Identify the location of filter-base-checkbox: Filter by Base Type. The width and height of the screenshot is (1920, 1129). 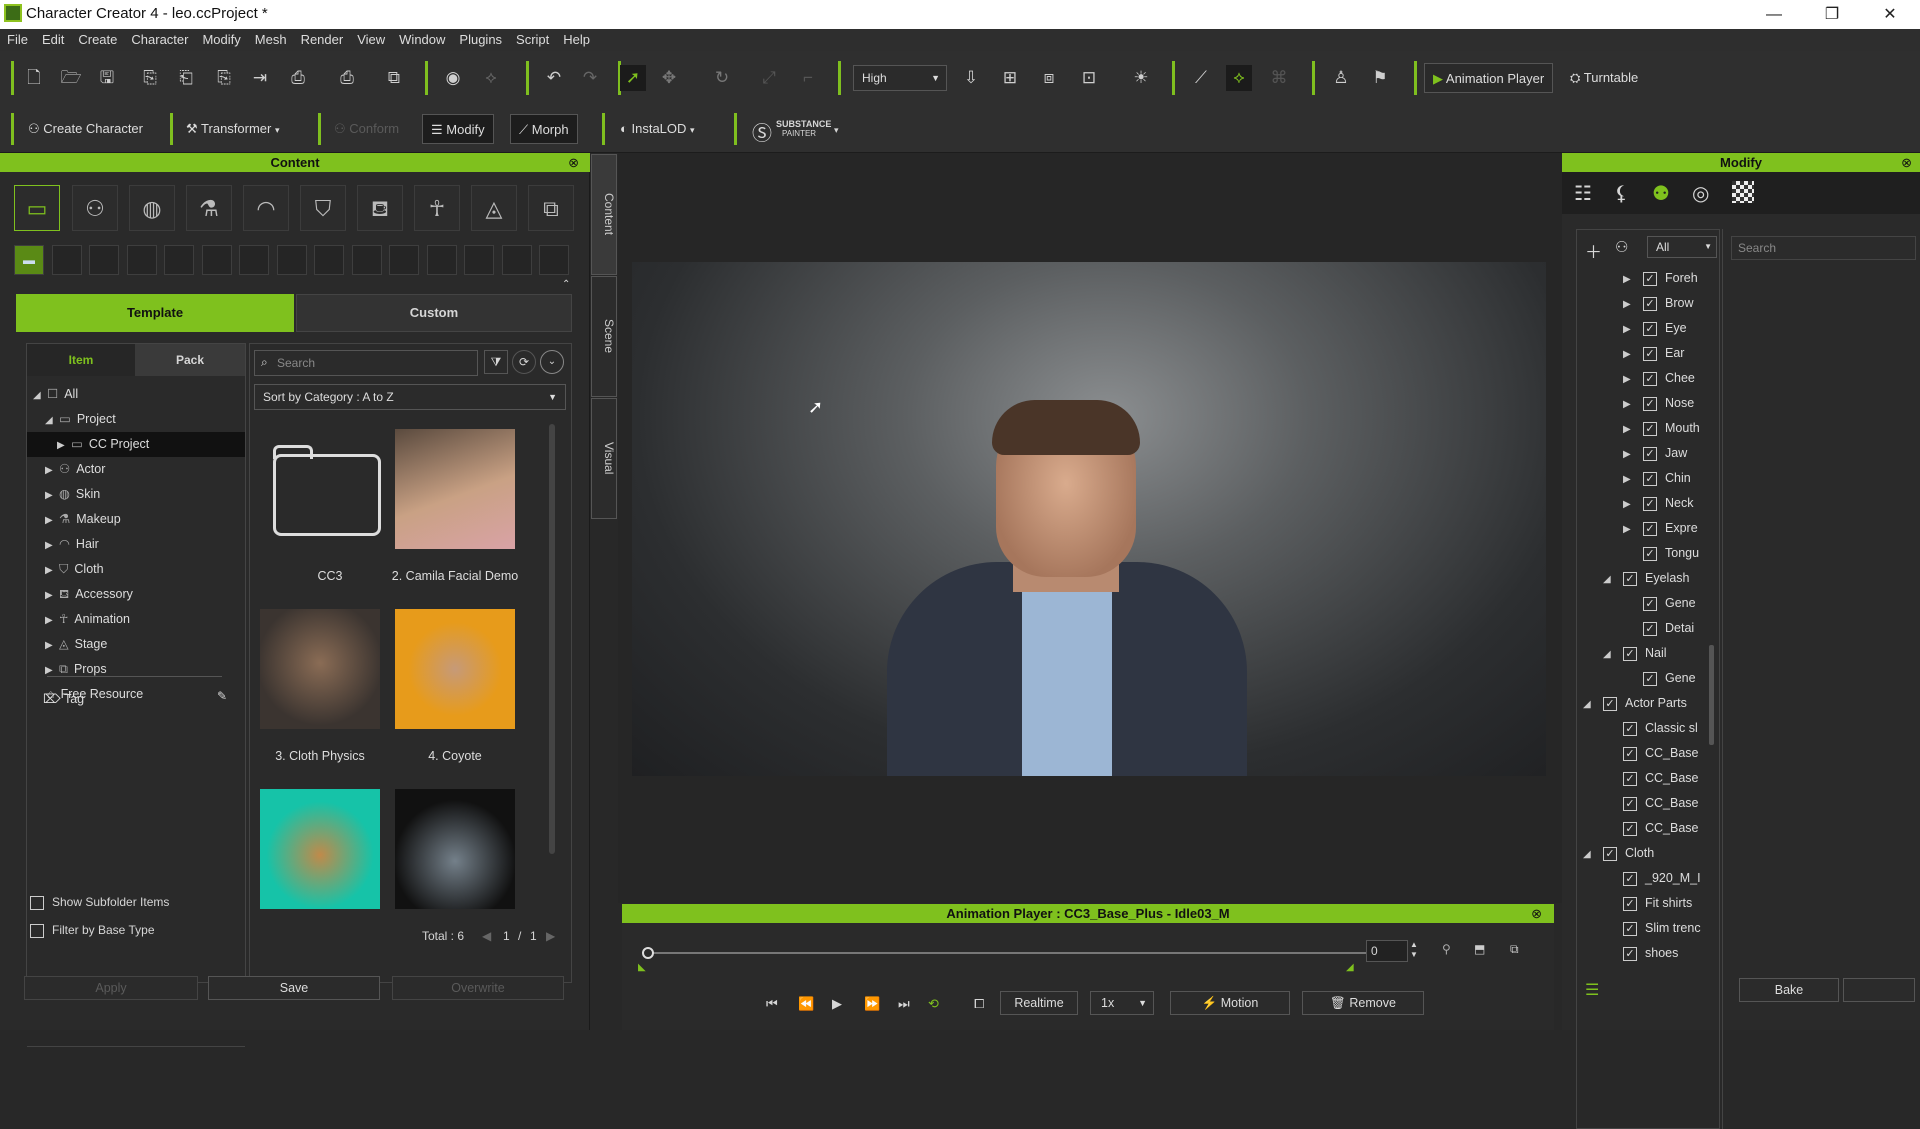
(92, 930).